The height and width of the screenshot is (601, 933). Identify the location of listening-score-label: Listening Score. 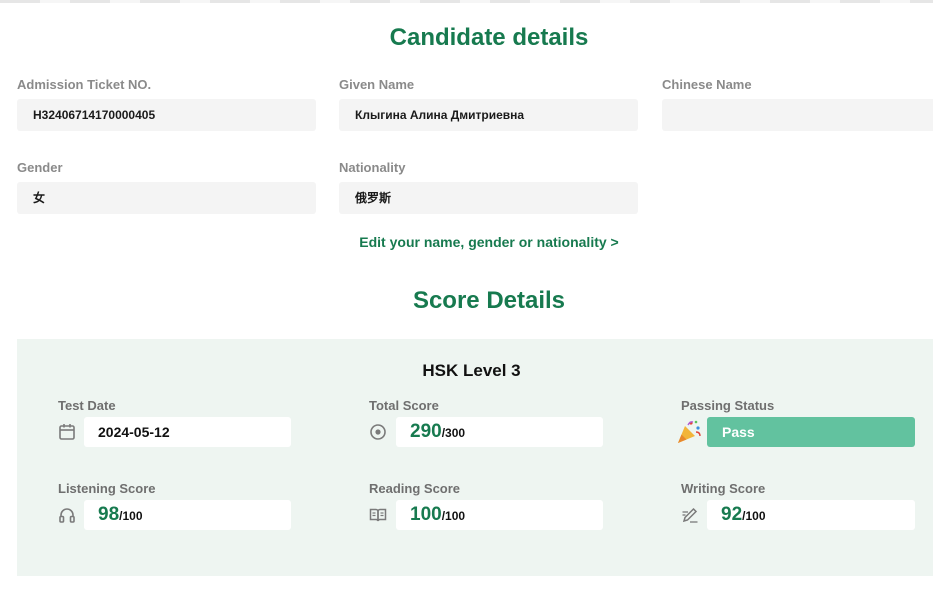
(107, 488).